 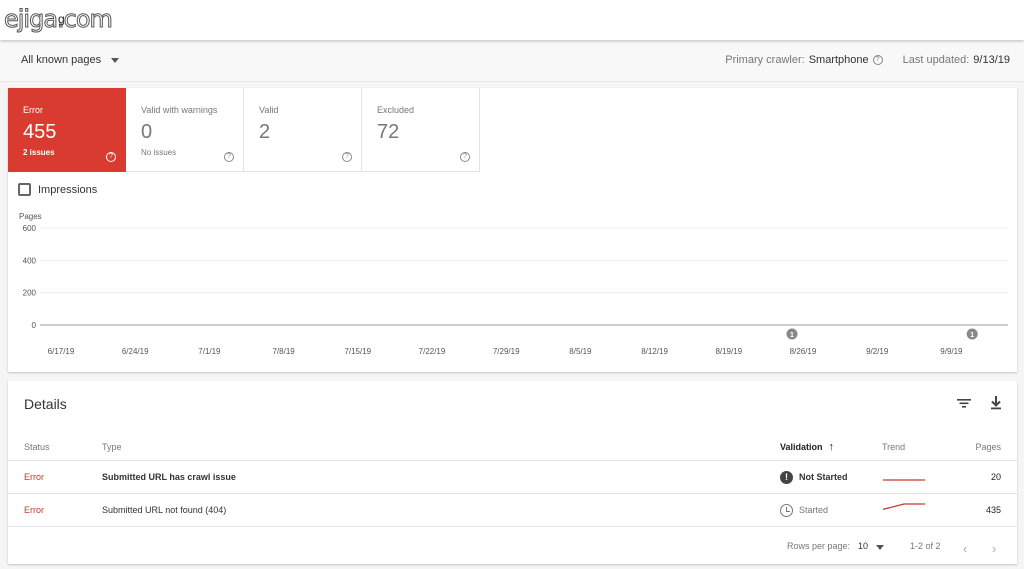 What do you see at coordinates (34, 325) in the screenshot?
I see `y-tick-label: 0` at bounding box center [34, 325].